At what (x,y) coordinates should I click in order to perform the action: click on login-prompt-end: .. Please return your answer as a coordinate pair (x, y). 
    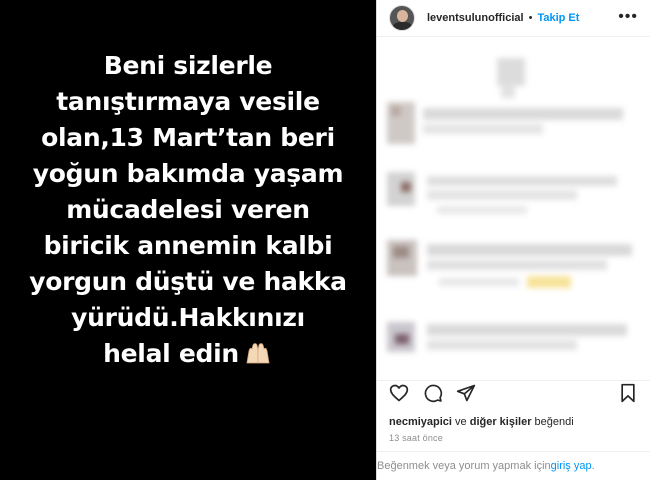
    Looking at the image, I should click on (593, 466).